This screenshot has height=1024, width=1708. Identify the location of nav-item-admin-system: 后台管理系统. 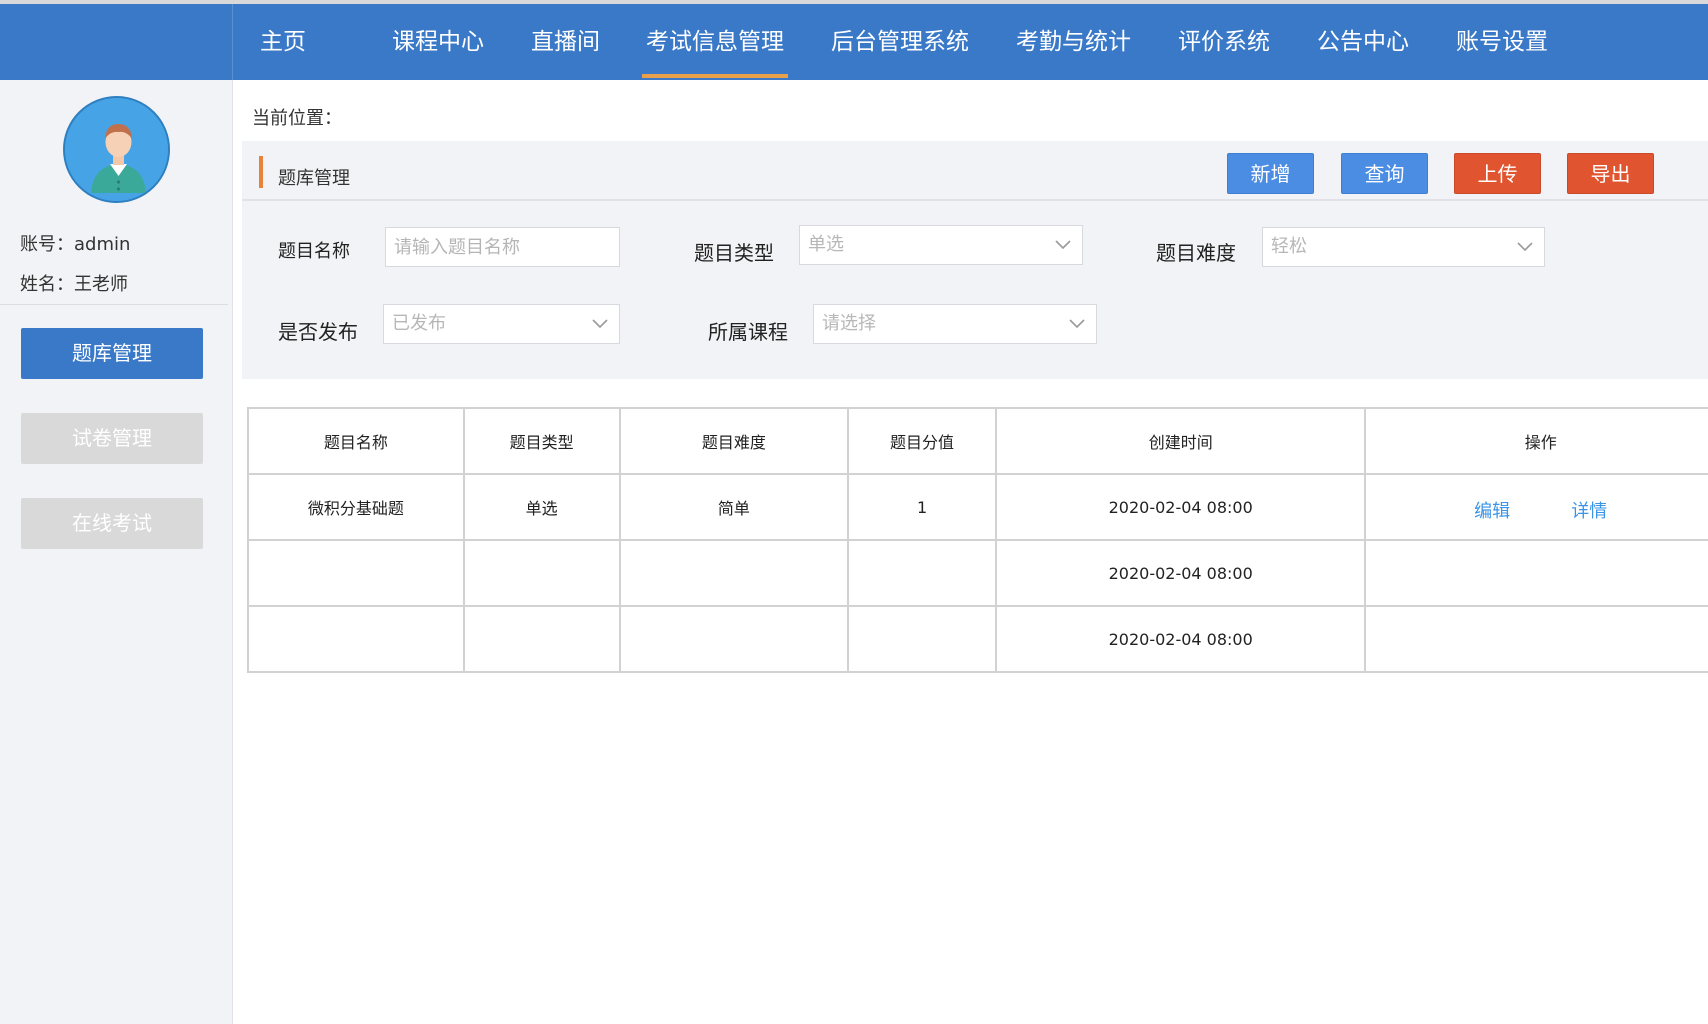
(900, 42).